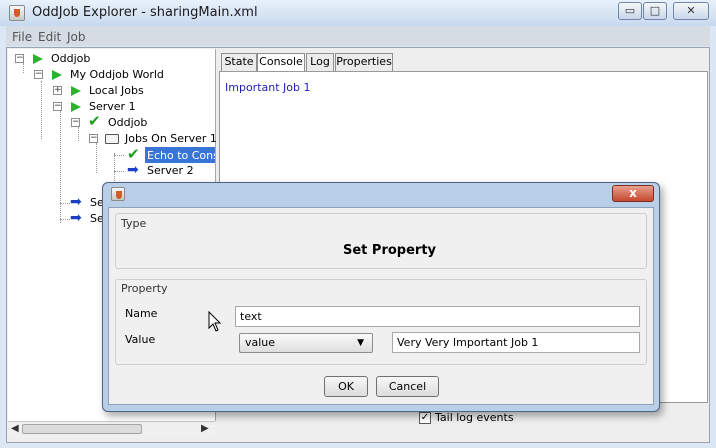 This screenshot has height=448, width=716. What do you see at coordinates (358, 13) in the screenshot?
I see `title-bar: OddJob Explorer - sharingMain.xml ▭ □ ✕` at bounding box center [358, 13].